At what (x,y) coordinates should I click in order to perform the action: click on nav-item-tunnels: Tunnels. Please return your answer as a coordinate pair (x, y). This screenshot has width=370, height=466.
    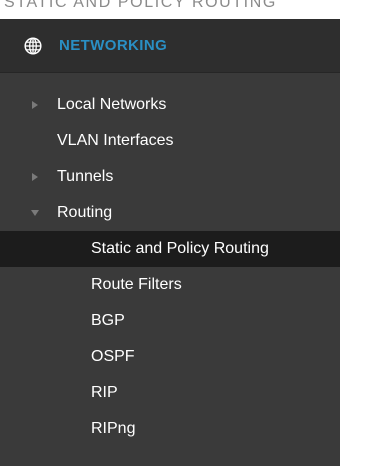
    Looking at the image, I should click on (170, 177).